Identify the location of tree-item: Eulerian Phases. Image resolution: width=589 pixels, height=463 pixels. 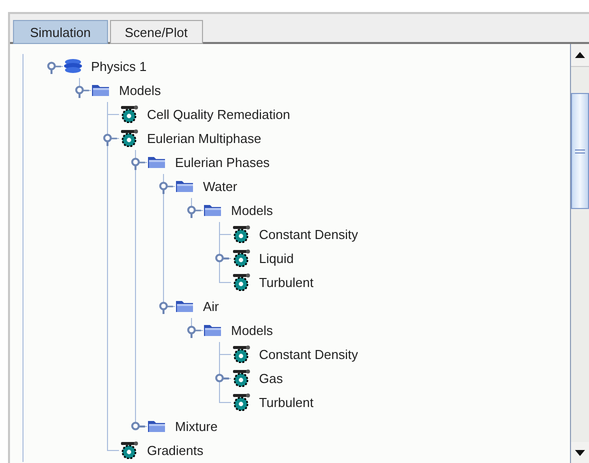
(222, 162).